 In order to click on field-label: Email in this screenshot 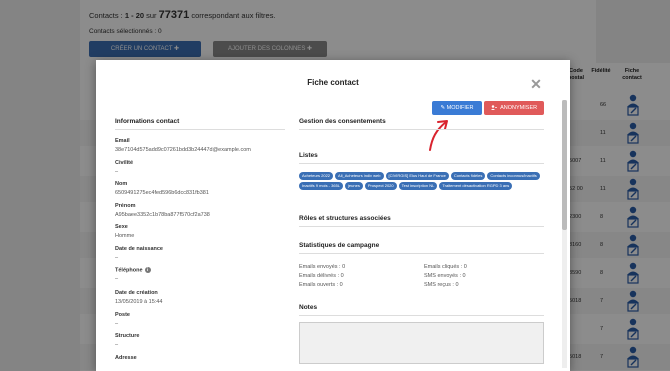, I will do `click(122, 141)`.